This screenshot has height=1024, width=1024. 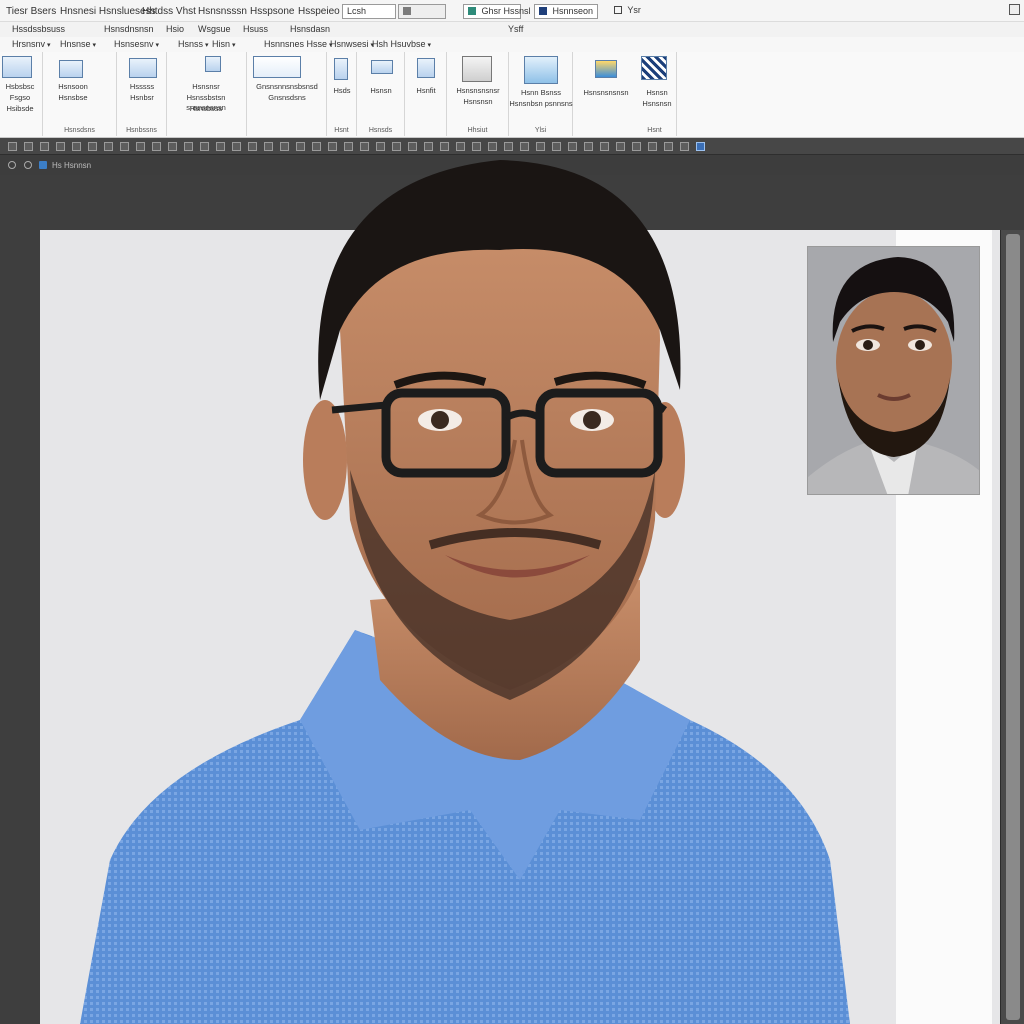 What do you see at coordinates (108, 146) in the screenshot?
I see `align-left-icon` at bounding box center [108, 146].